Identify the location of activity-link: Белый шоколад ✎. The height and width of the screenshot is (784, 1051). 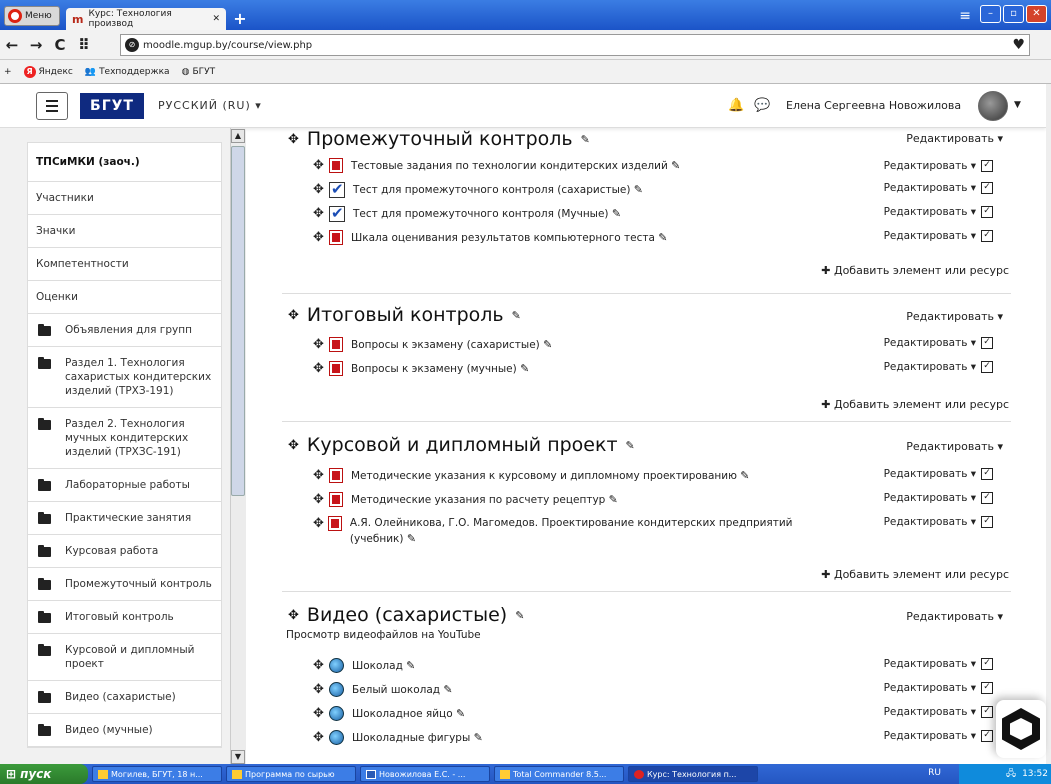
(402, 690).